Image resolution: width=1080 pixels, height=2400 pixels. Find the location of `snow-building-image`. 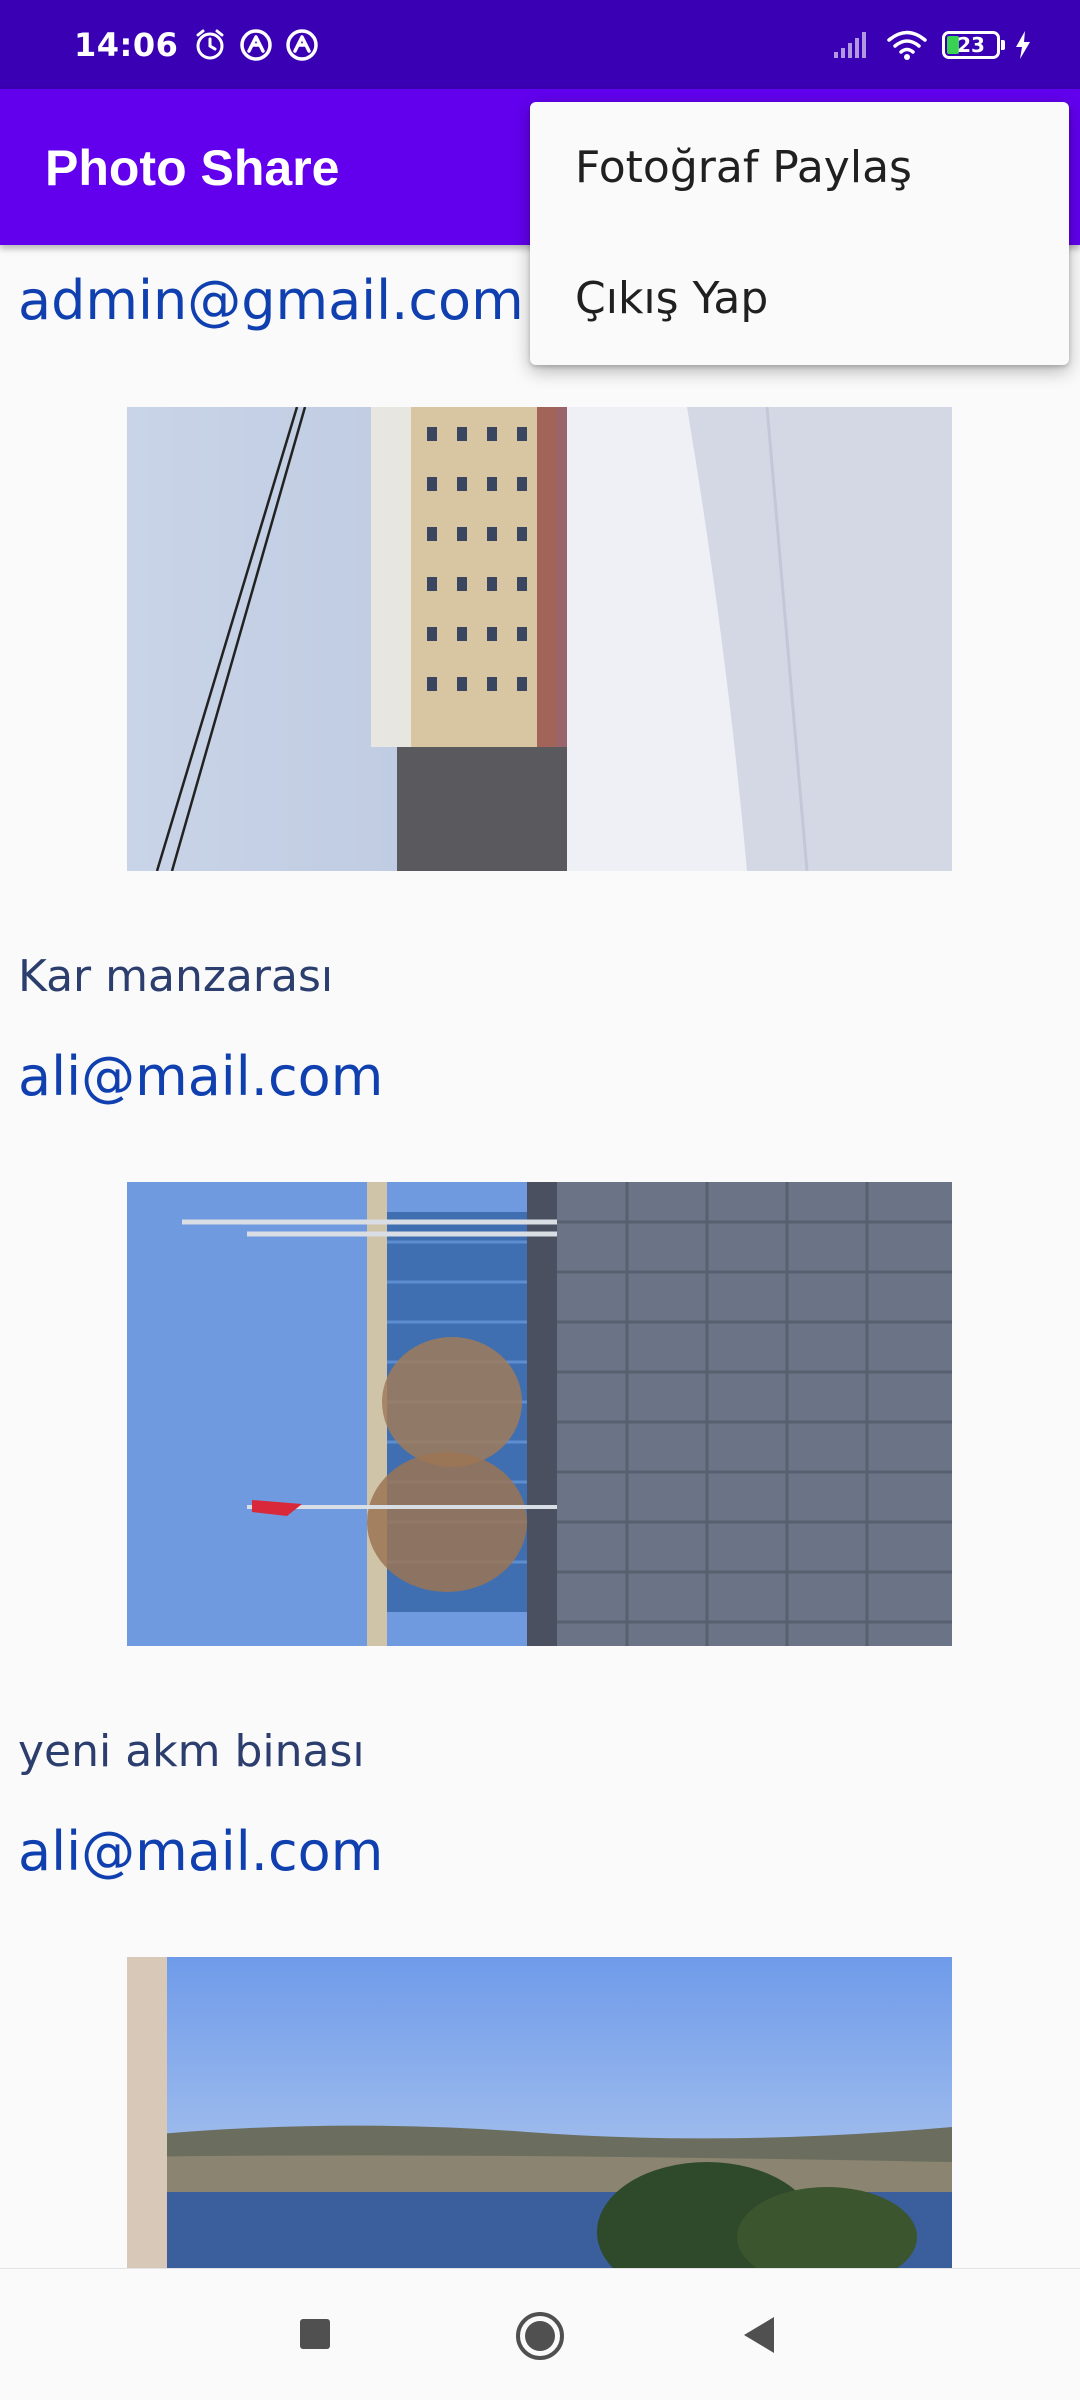

snow-building-image is located at coordinates (539, 639).